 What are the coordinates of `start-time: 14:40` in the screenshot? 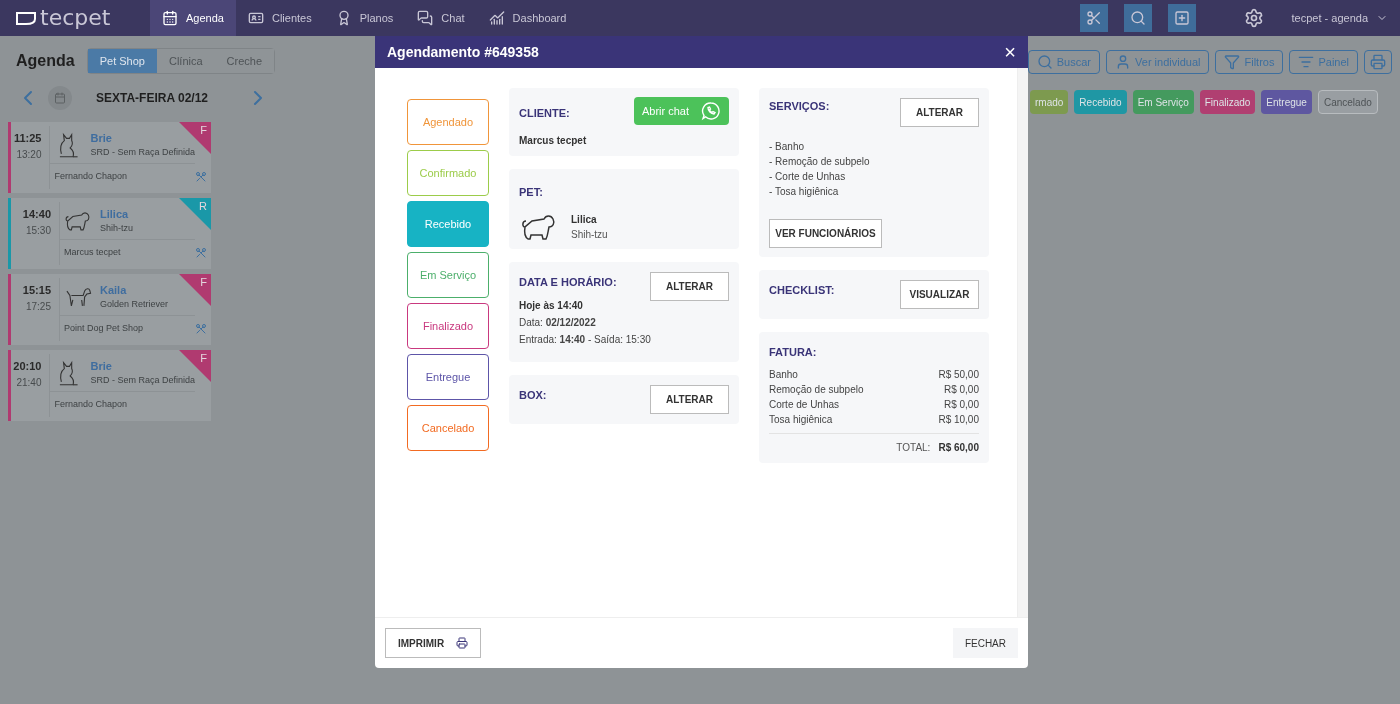 It's located at (36, 214).